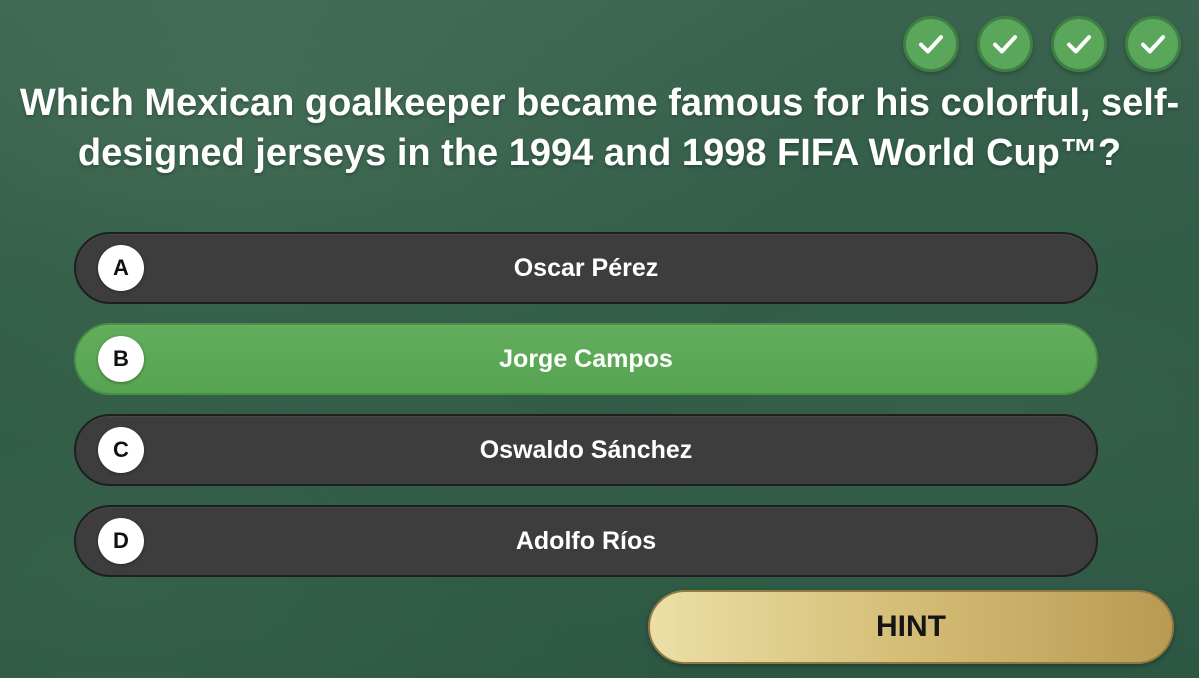 The width and height of the screenshot is (1199, 678). I want to click on answer-option-c: C Oswaldo Sánchez, so click(586, 450).